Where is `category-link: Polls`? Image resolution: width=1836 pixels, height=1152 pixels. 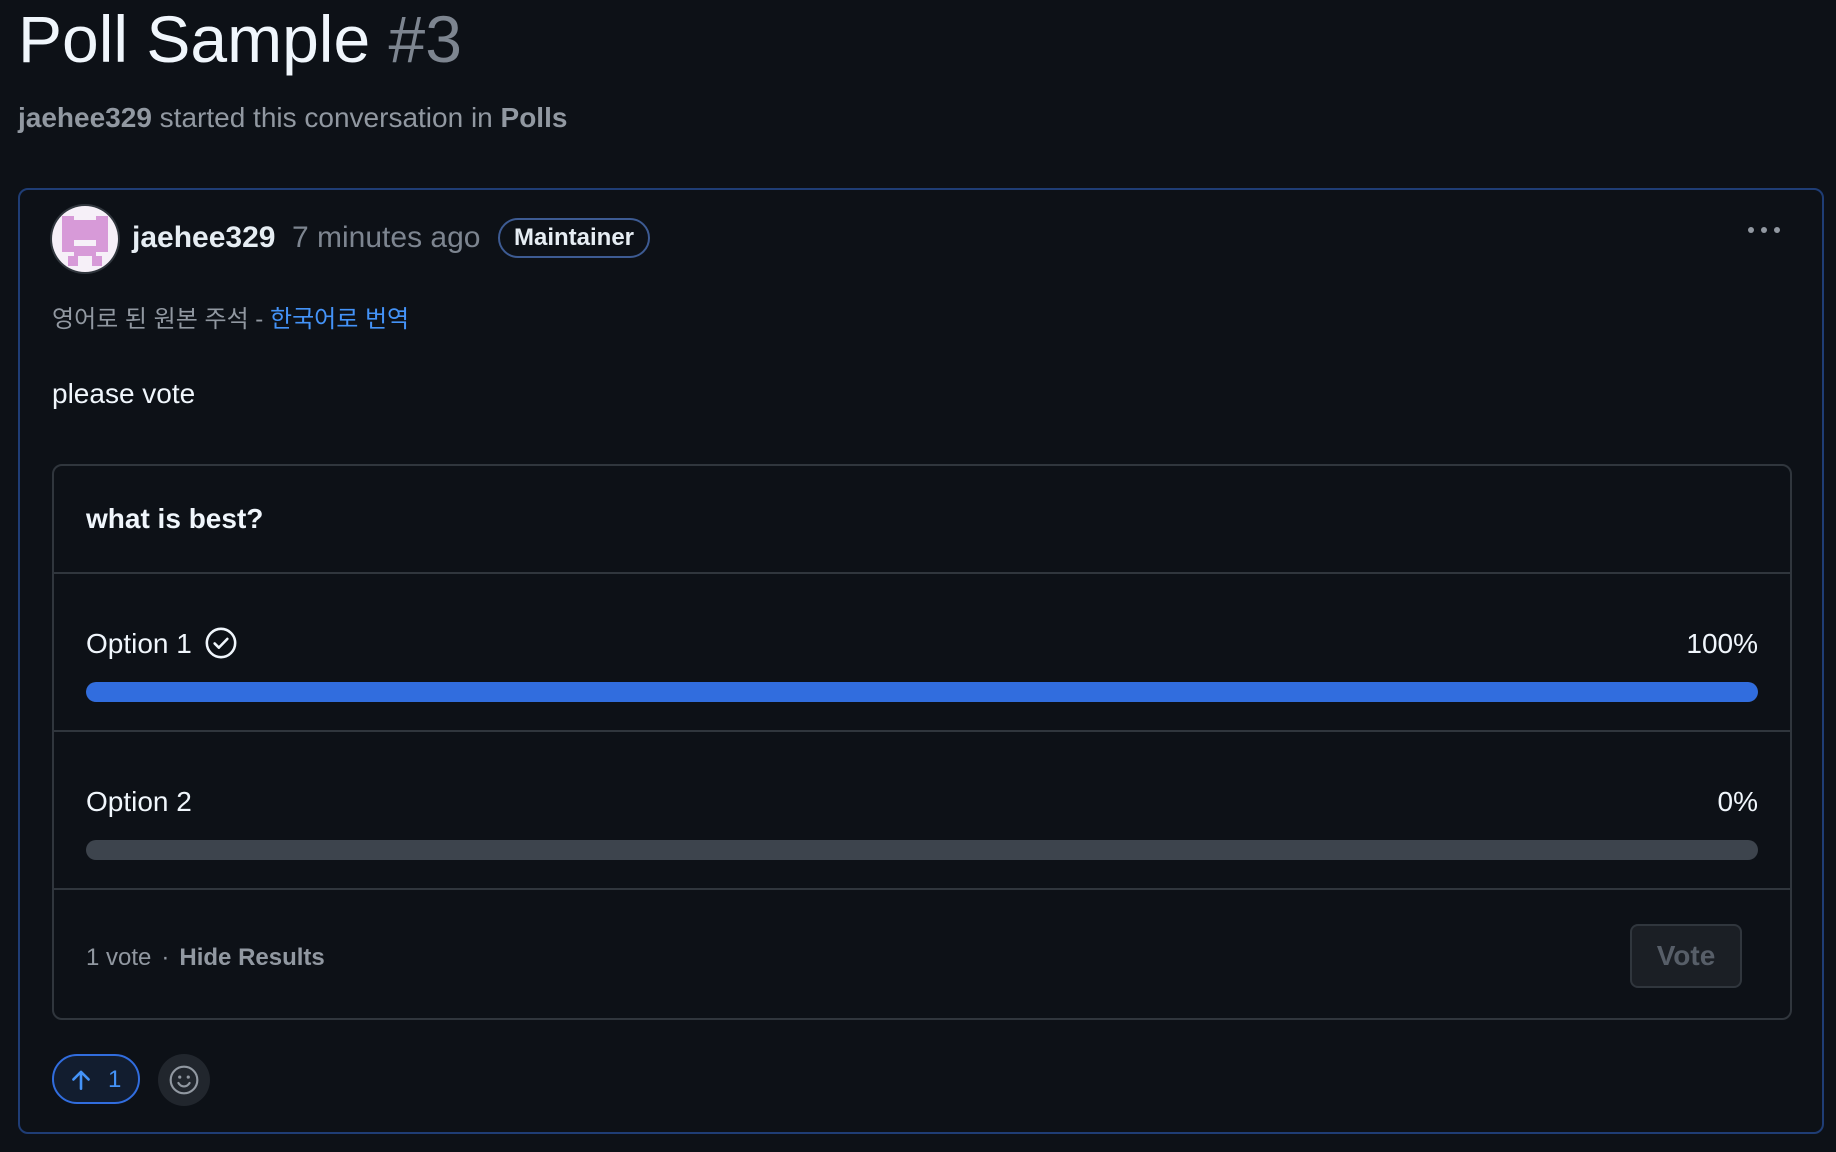 category-link: Polls is located at coordinates (534, 117).